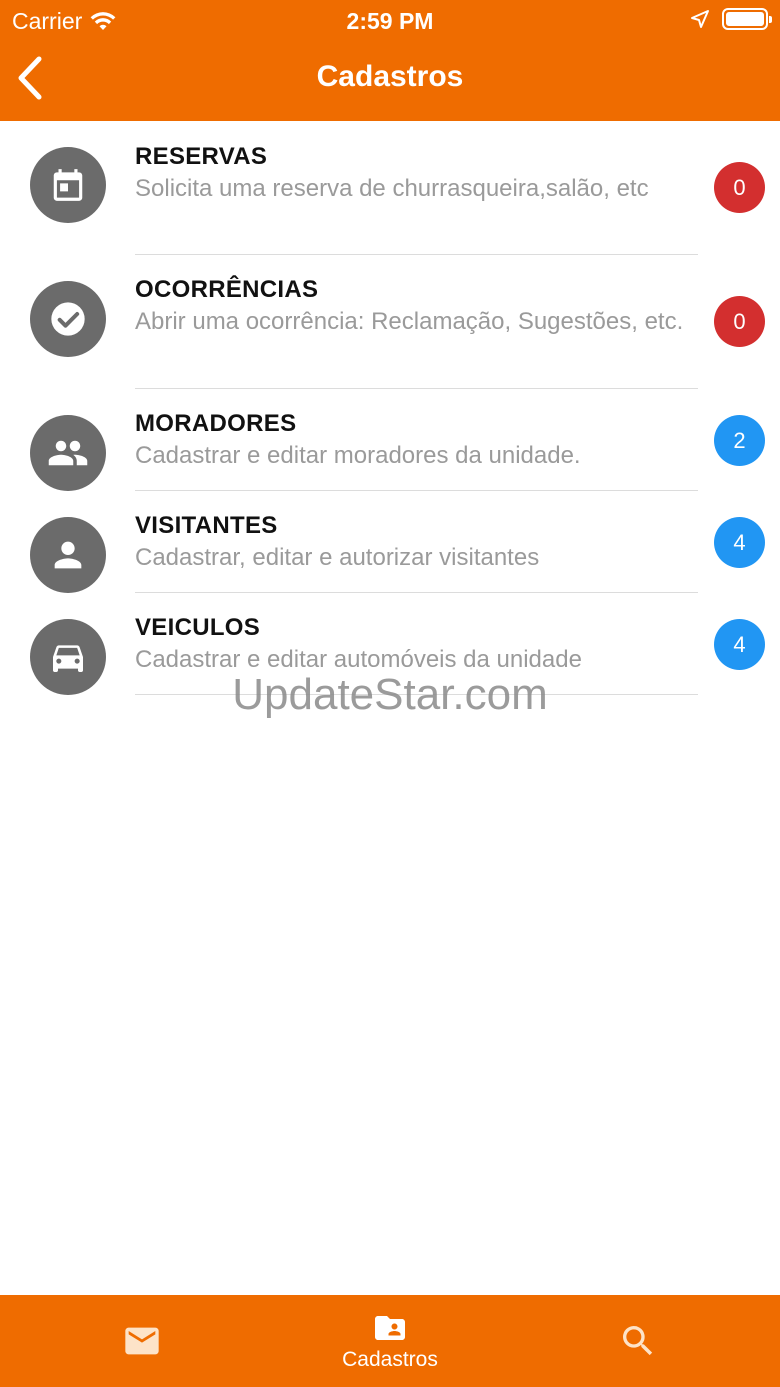 This screenshot has height=1387, width=780. I want to click on app-header: Carrier 2:59 PM Cadastros, so click(390, 60).